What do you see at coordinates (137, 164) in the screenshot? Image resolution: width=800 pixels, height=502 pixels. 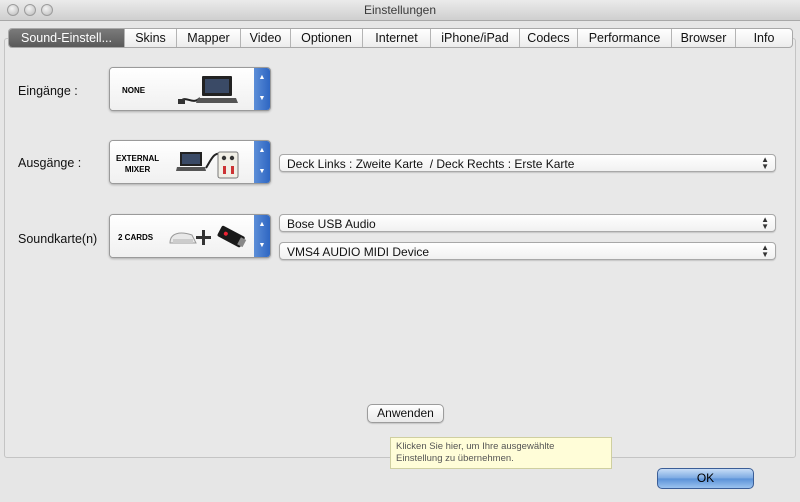 I see `outputs-config-text: EXTERNAL MIXER` at bounding box center [137, 164].